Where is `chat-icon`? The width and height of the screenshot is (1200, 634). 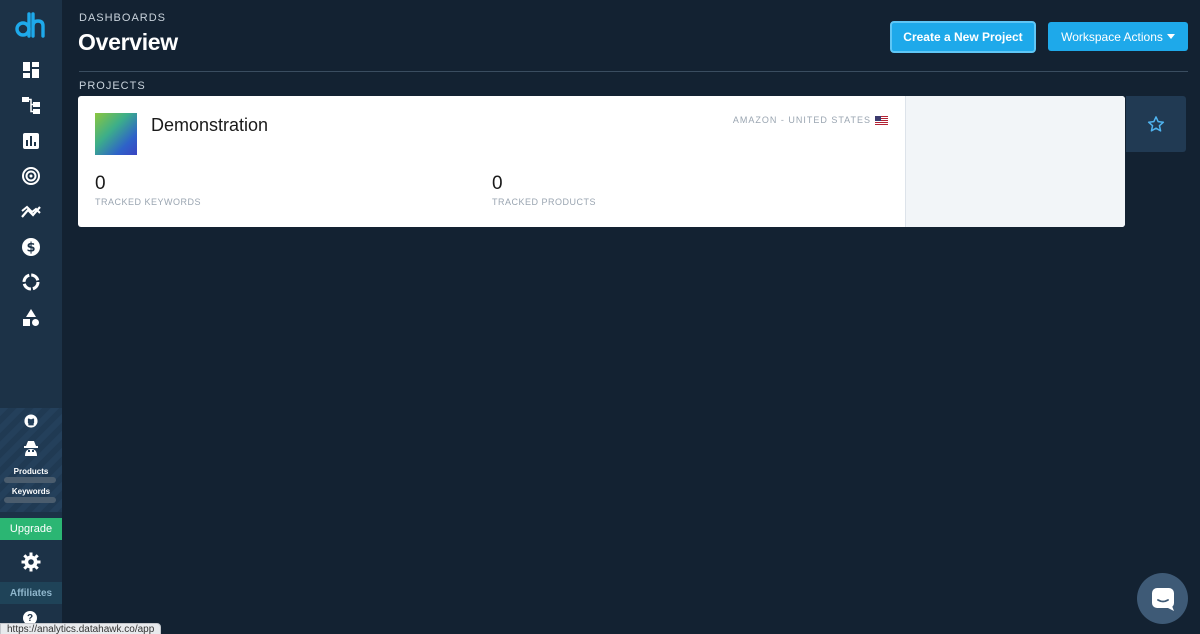 chat-icon is located at coordinates (1162, 599).